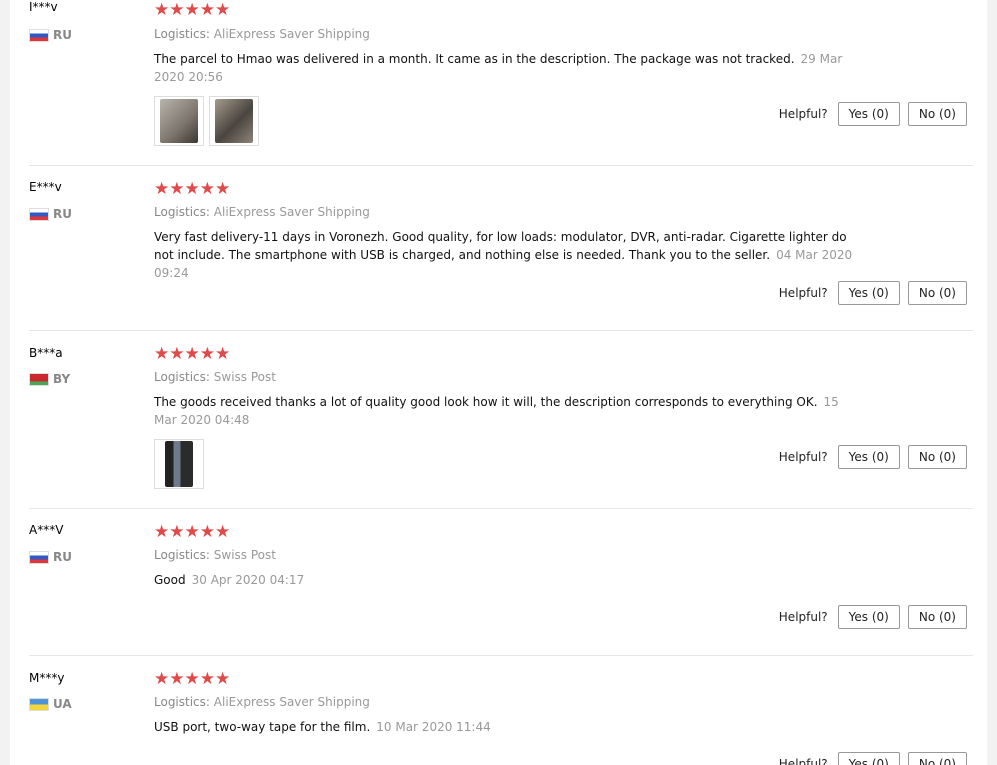 The width and height of the screenshot is (997, 765). What do you see at coordinates (49, 379) in the screenshot?
I see `reviewer-country: BY` at bounding box center [49, 379].